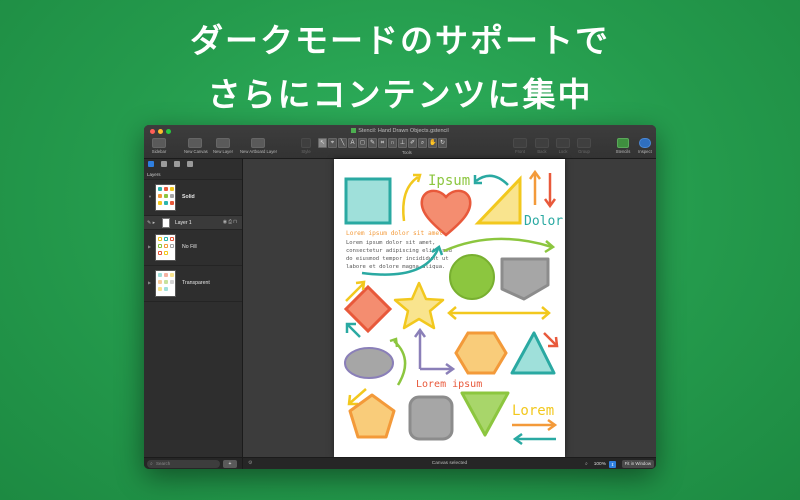  I want to click on inspect-button: Inspect, so click(645, 146).